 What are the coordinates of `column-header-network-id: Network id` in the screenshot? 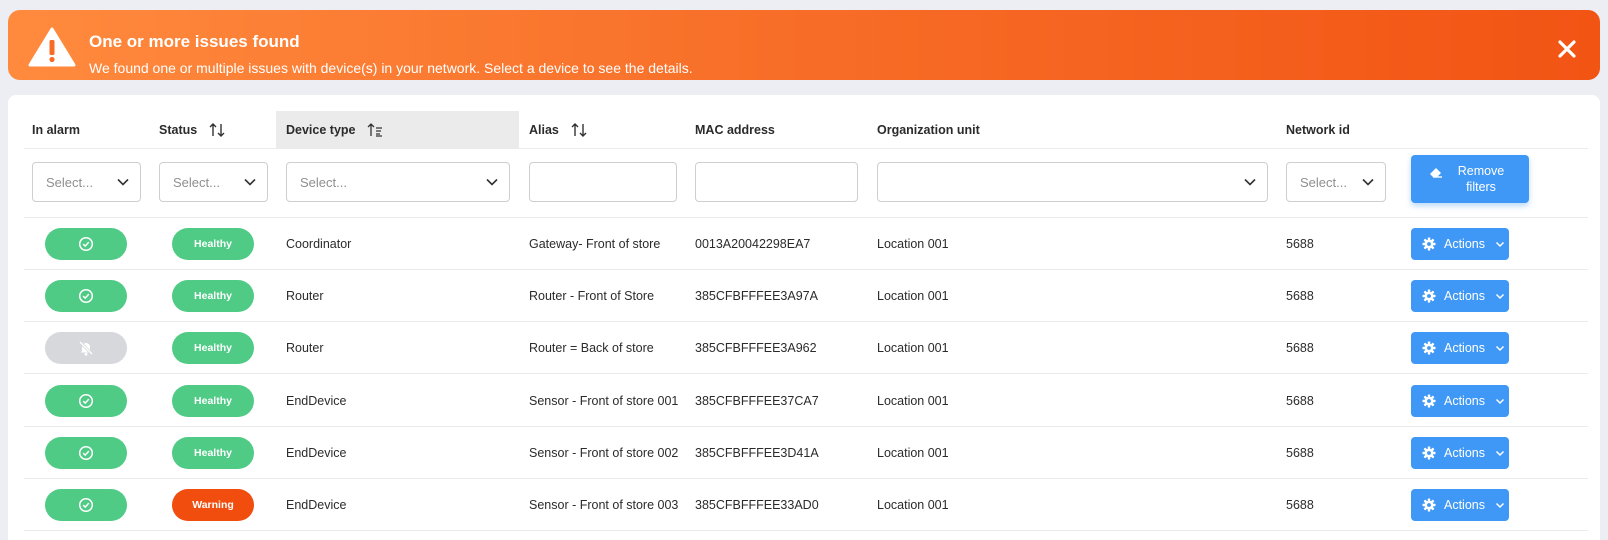 It's located at (1318, 130).